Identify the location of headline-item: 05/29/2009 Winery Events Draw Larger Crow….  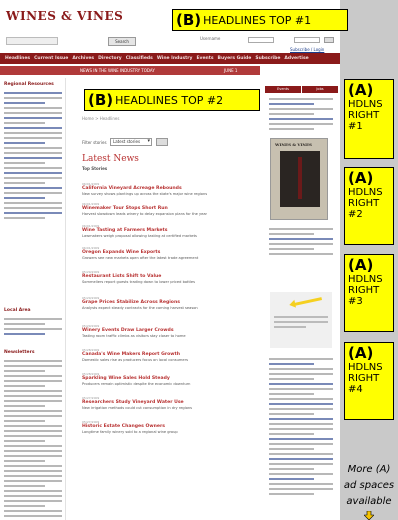
(169, 331).